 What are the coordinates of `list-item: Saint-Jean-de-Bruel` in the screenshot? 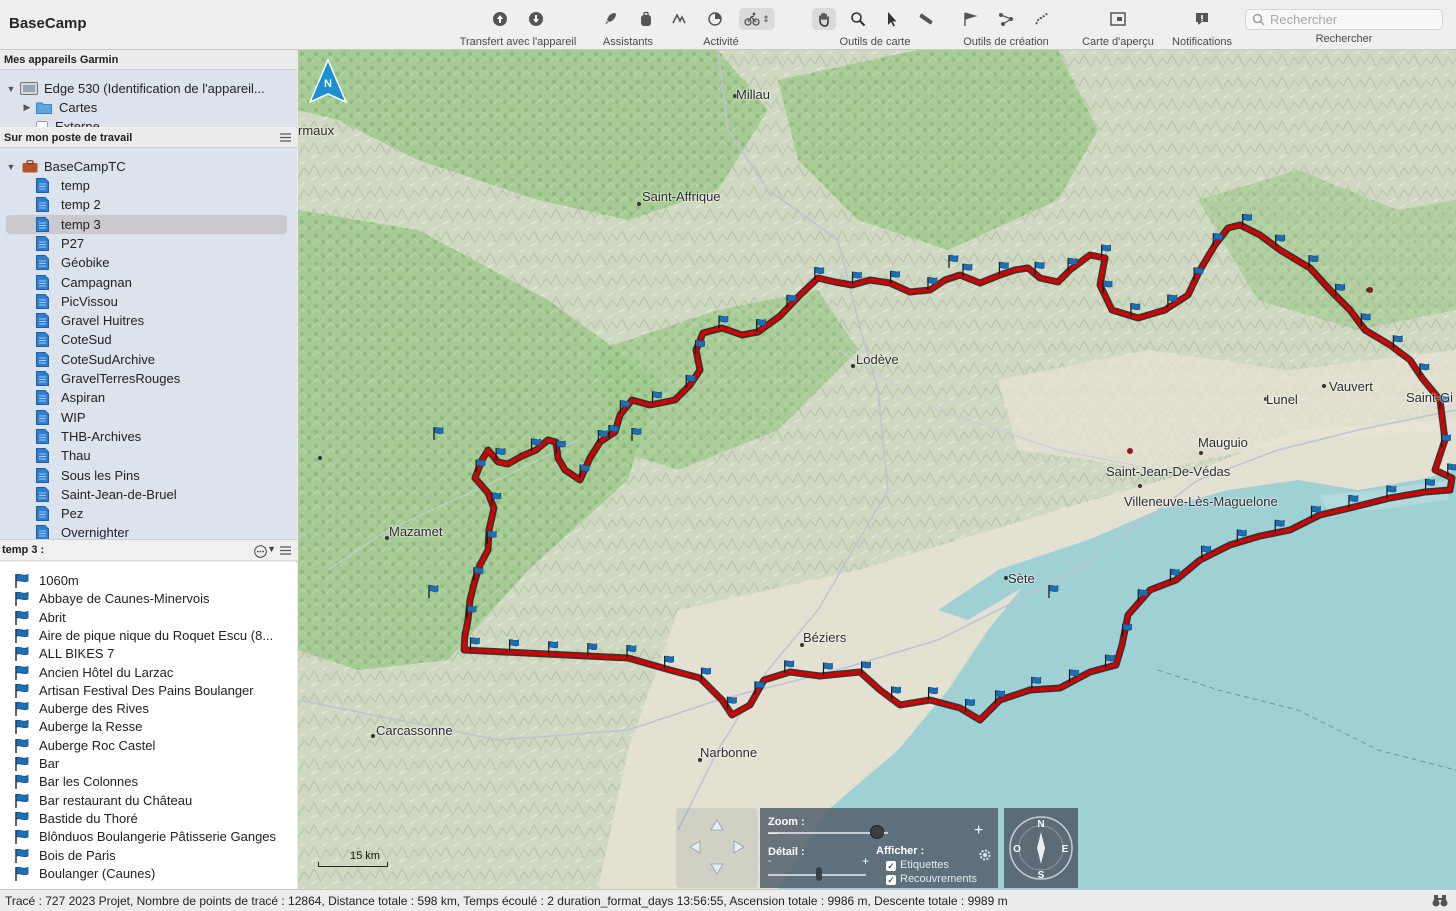 It's located at (148, 494).